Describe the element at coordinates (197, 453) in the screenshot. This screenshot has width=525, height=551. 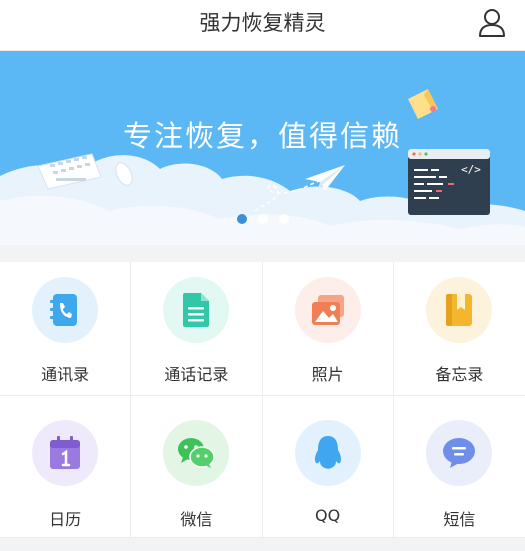
I see `wechat-icon` at that location.